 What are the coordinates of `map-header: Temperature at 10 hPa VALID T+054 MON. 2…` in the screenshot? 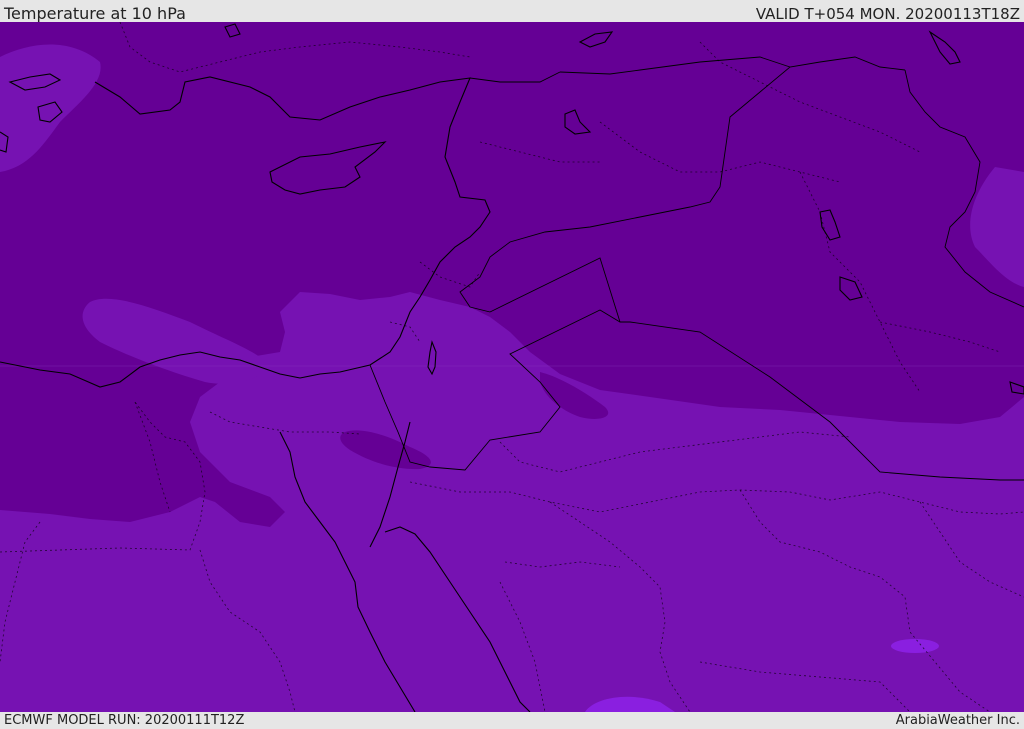 It's located at (512, 11).